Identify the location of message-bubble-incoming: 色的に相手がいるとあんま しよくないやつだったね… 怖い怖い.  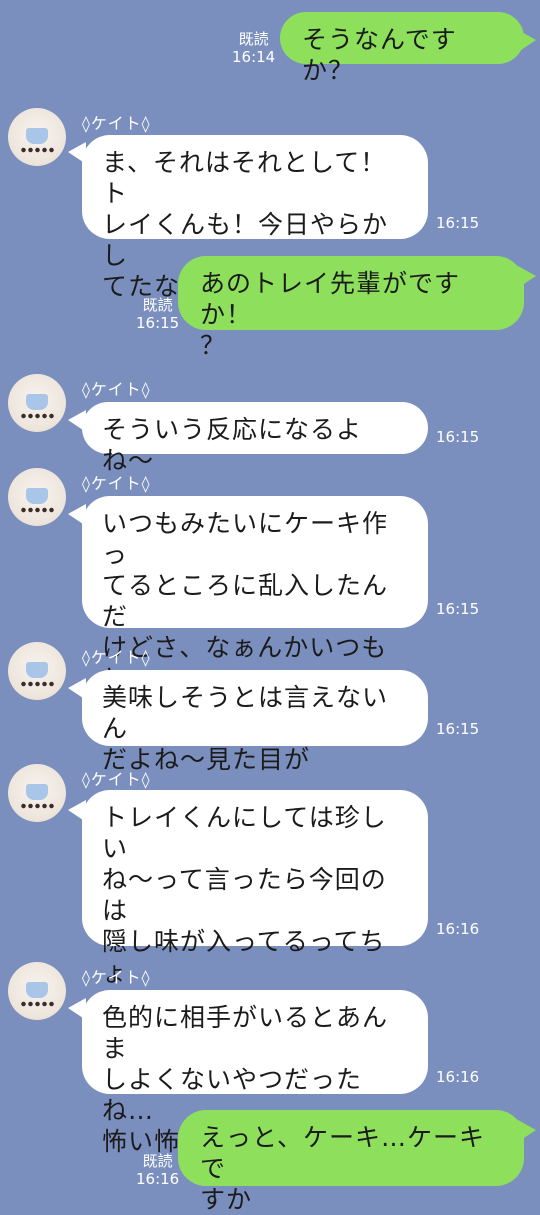
(255, 1073).